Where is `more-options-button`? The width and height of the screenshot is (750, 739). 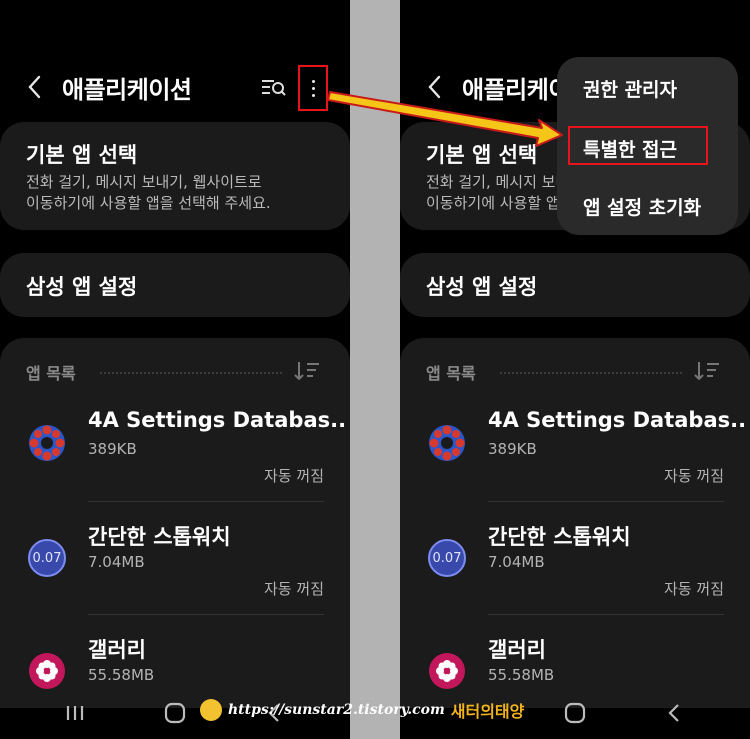 more-options-button is located at coordinates (313, 88).